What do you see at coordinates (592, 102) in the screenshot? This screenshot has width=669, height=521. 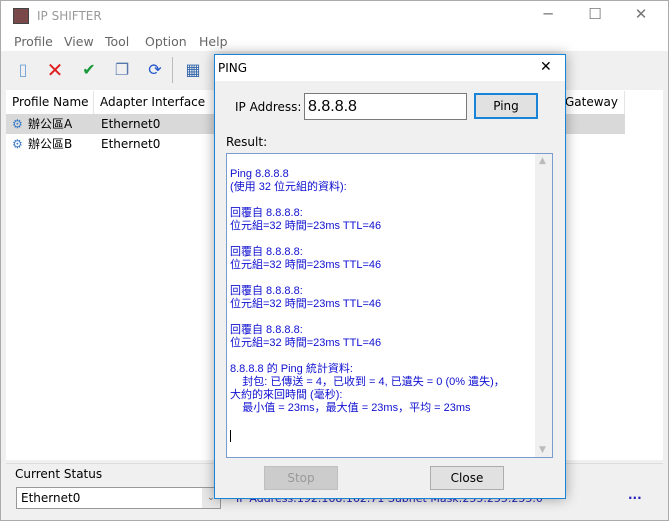 I see `column-gateway: Gateway` at bounding box center [592, 102].